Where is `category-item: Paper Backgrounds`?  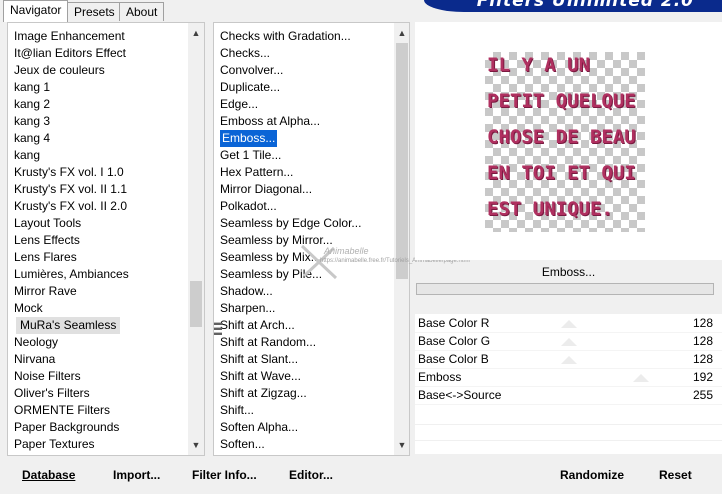
category-item: Paper Backgrounds is located at coordinates (66, 427).